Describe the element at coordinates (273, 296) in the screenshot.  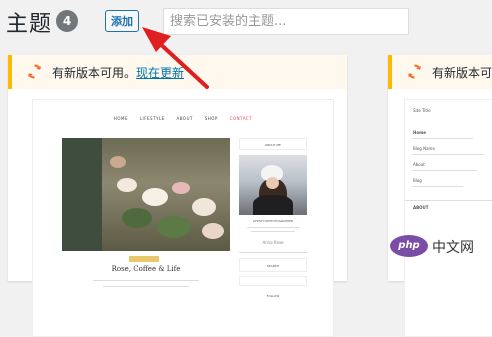
I see `preview-follow-title: FOLLOW` at that location.